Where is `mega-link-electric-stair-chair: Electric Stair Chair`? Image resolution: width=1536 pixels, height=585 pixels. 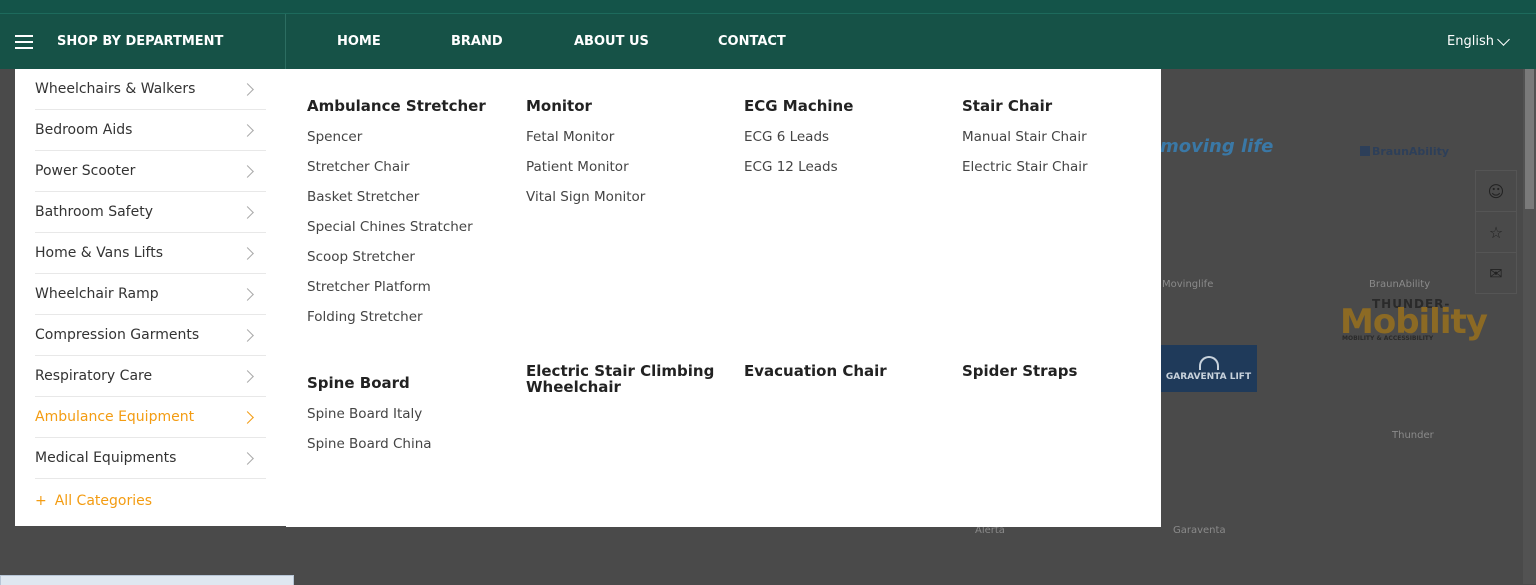 mega-link-electric-stair-chair: Electric Stair Chair is located at coordinates (1067, 173).